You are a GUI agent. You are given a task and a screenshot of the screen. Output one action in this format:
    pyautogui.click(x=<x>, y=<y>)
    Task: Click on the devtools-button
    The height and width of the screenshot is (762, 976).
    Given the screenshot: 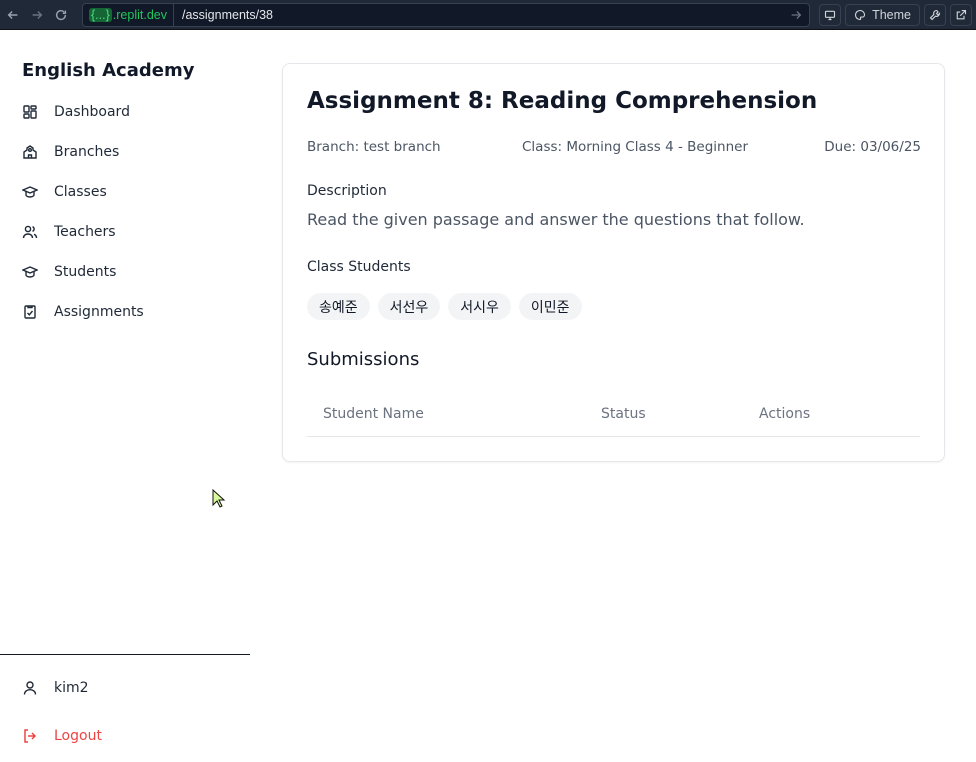 What is the action you would take?
    pyautogui.click(x=935, y=15)
    